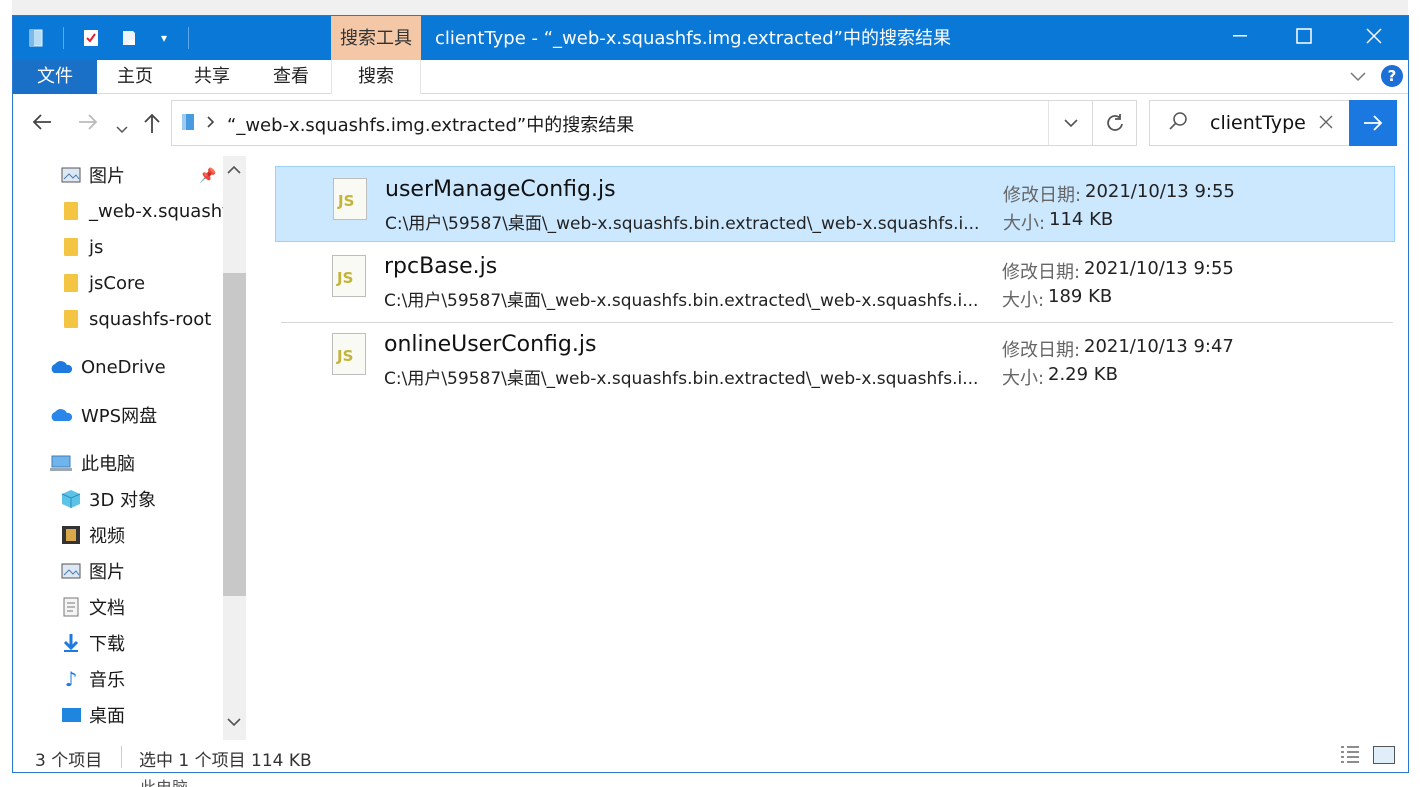  What do you see at coordinates (93, 571) in the screenshot?
I see `sidebar-item-pictures: 图片` at bounding box center [93, 571].